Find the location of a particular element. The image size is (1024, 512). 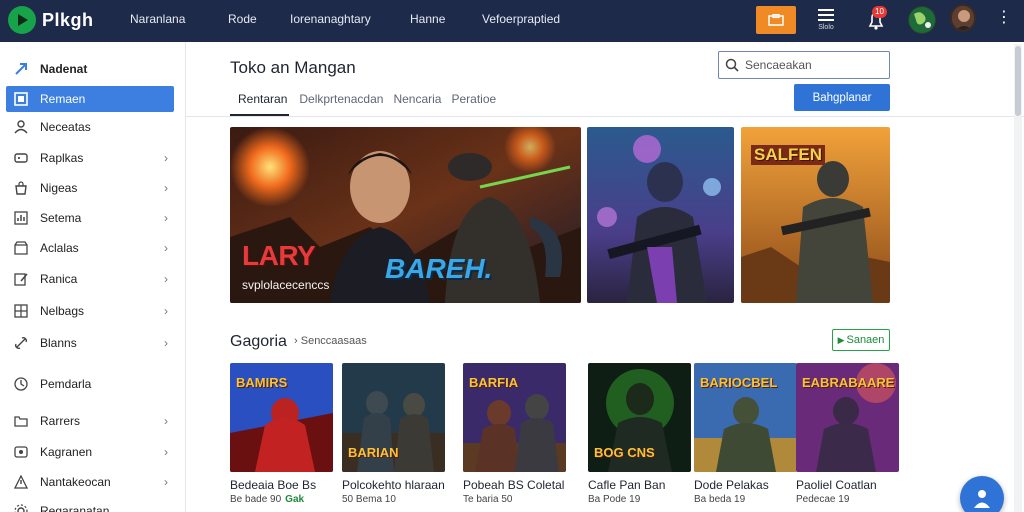

store-button is located at coordinates (776, 20).